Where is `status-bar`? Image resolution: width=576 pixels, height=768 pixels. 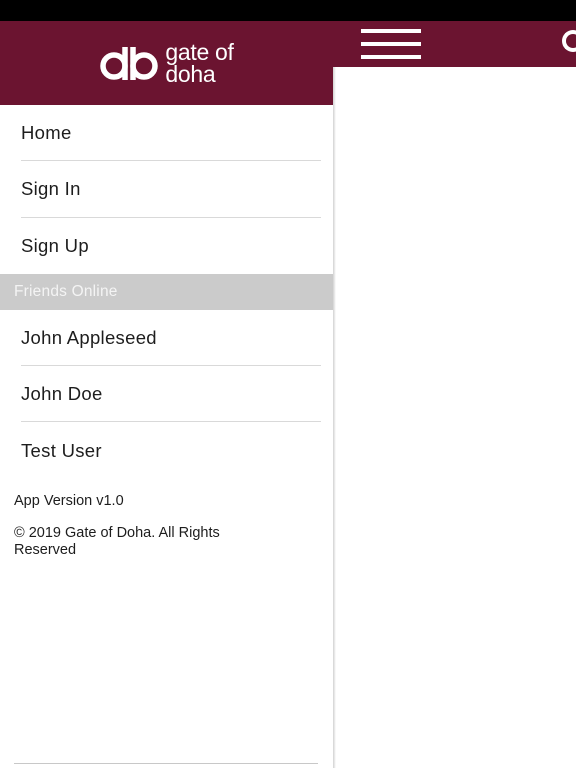 status-bar is located at coordinates (288, 10).